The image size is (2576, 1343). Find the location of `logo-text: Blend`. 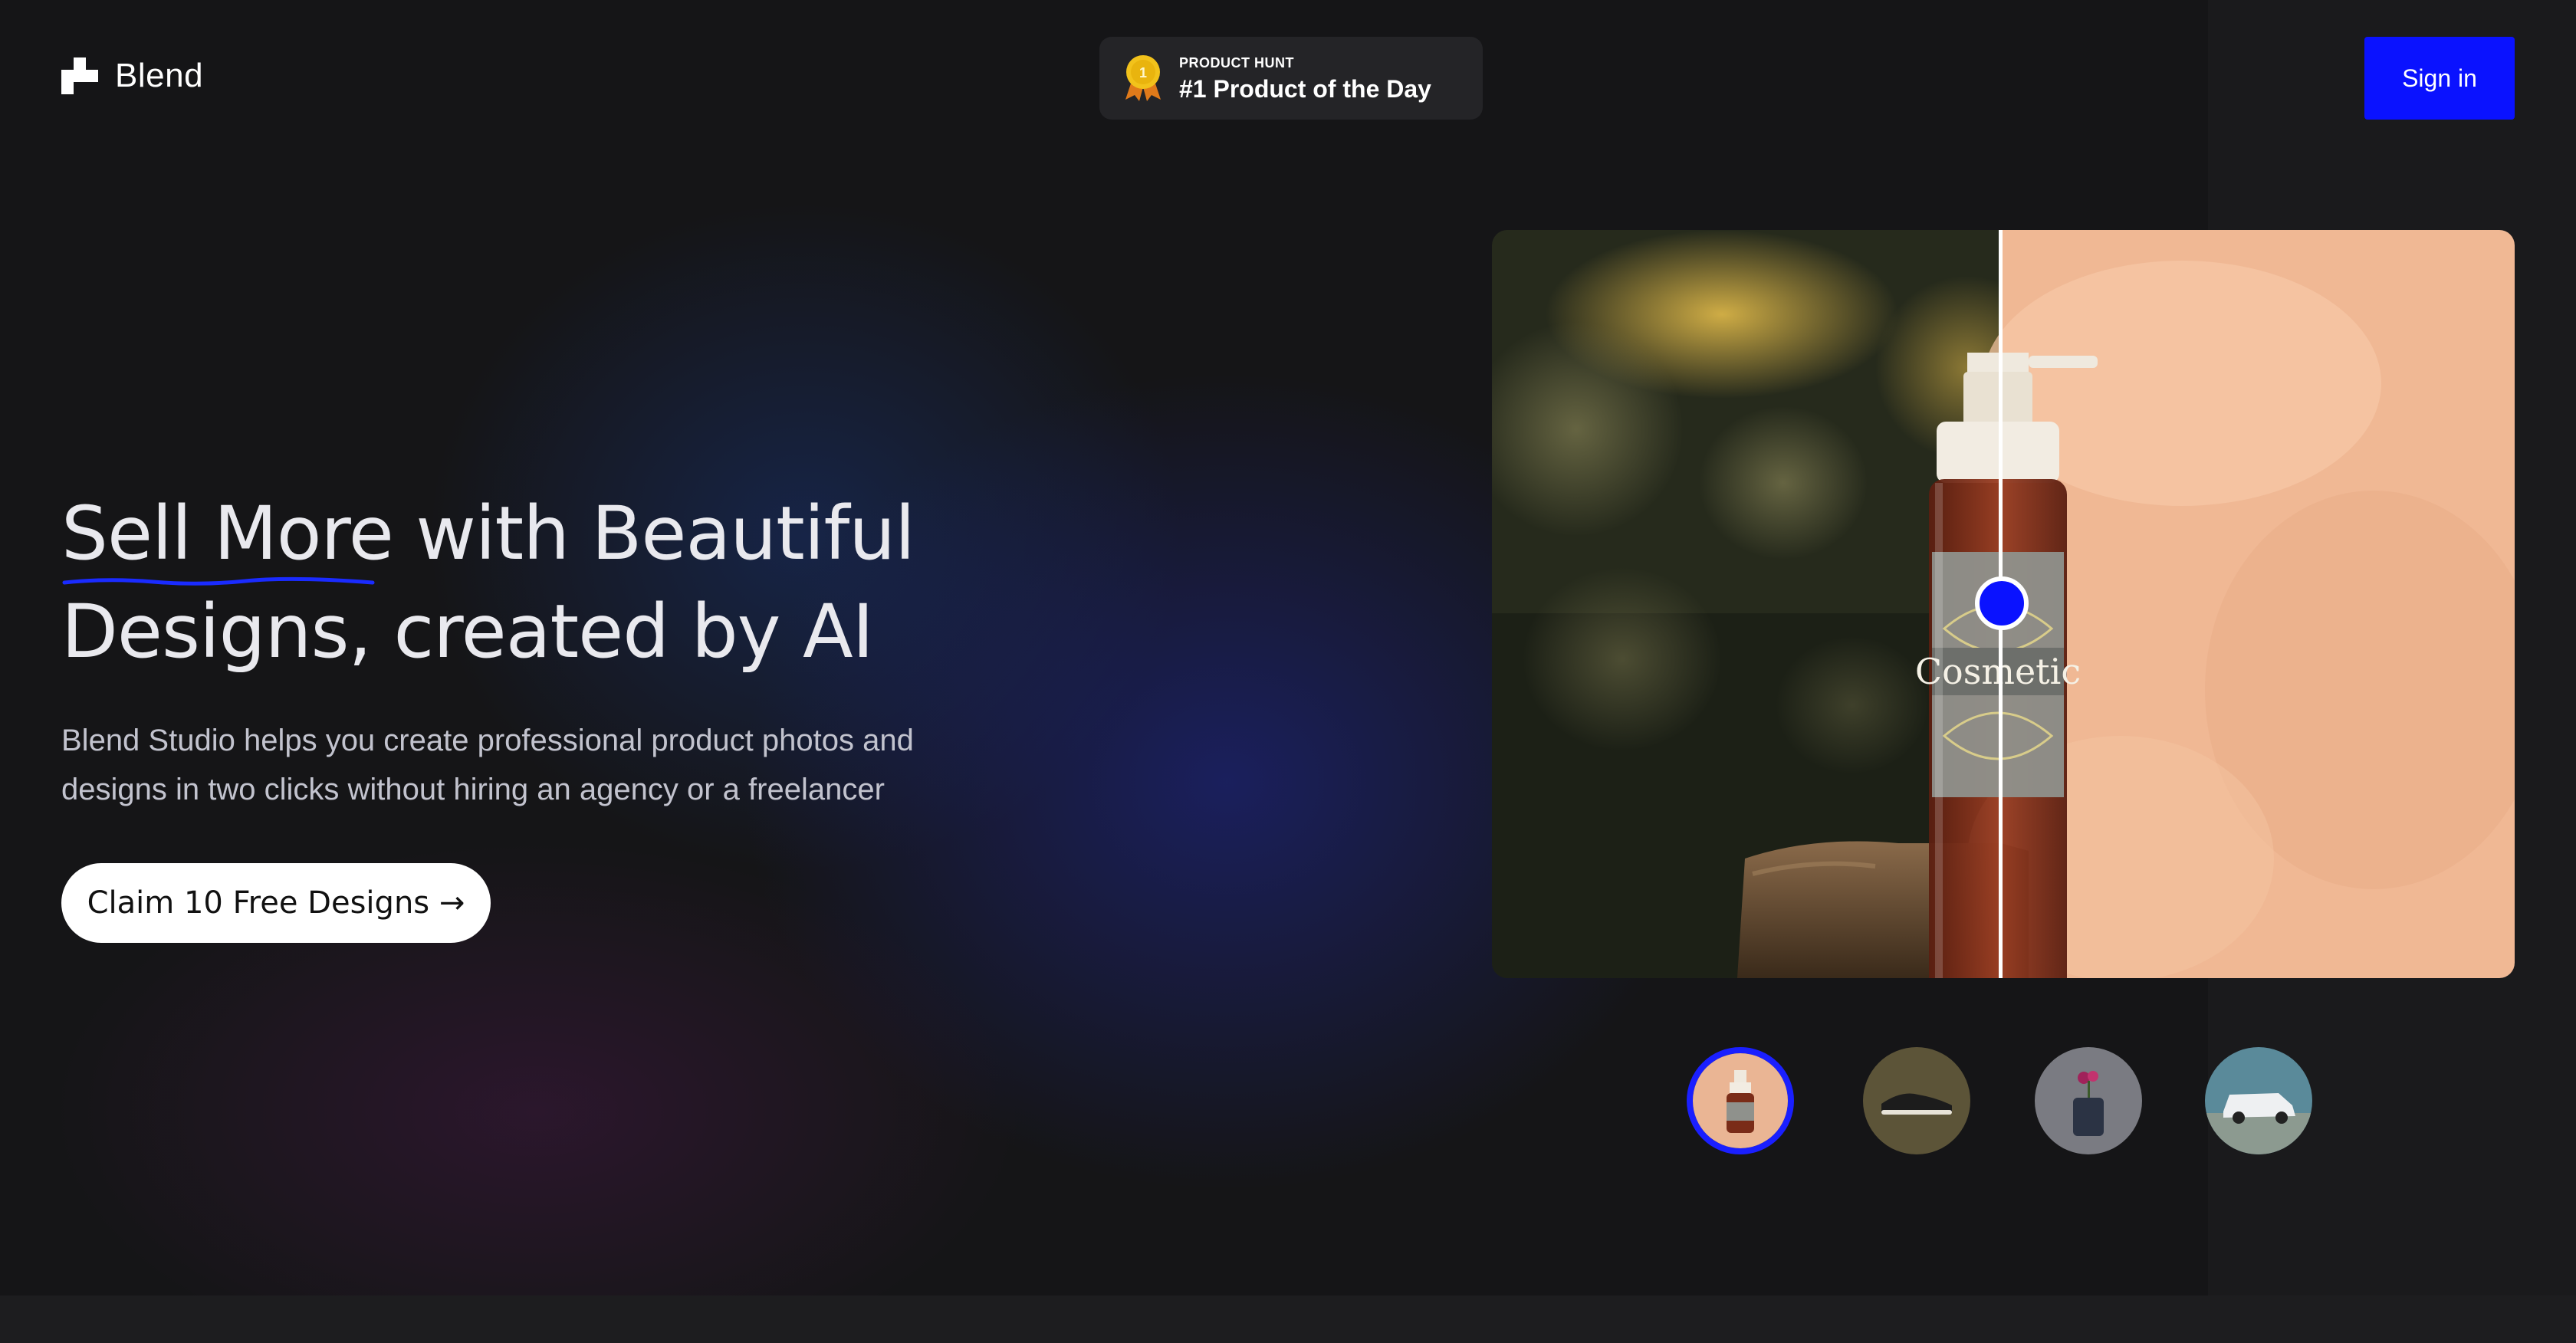

logo-text: Blend is located at coordinates (159, 75).